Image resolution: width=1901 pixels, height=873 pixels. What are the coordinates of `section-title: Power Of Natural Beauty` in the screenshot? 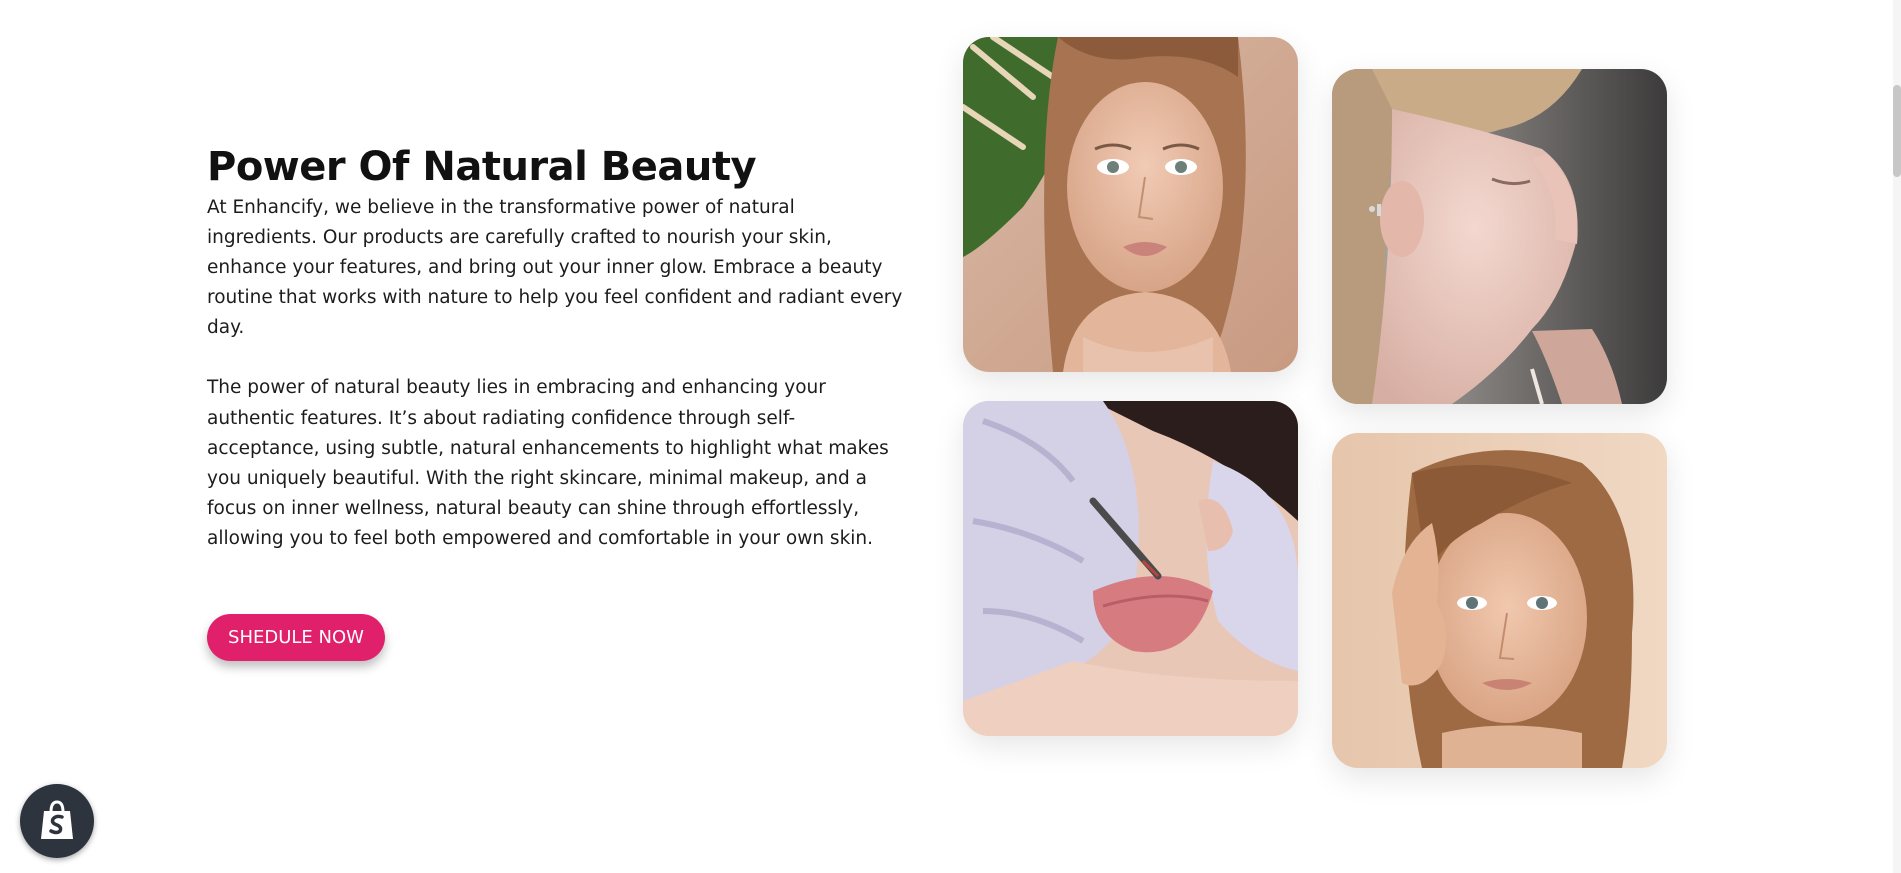 It's located at (482, 167).